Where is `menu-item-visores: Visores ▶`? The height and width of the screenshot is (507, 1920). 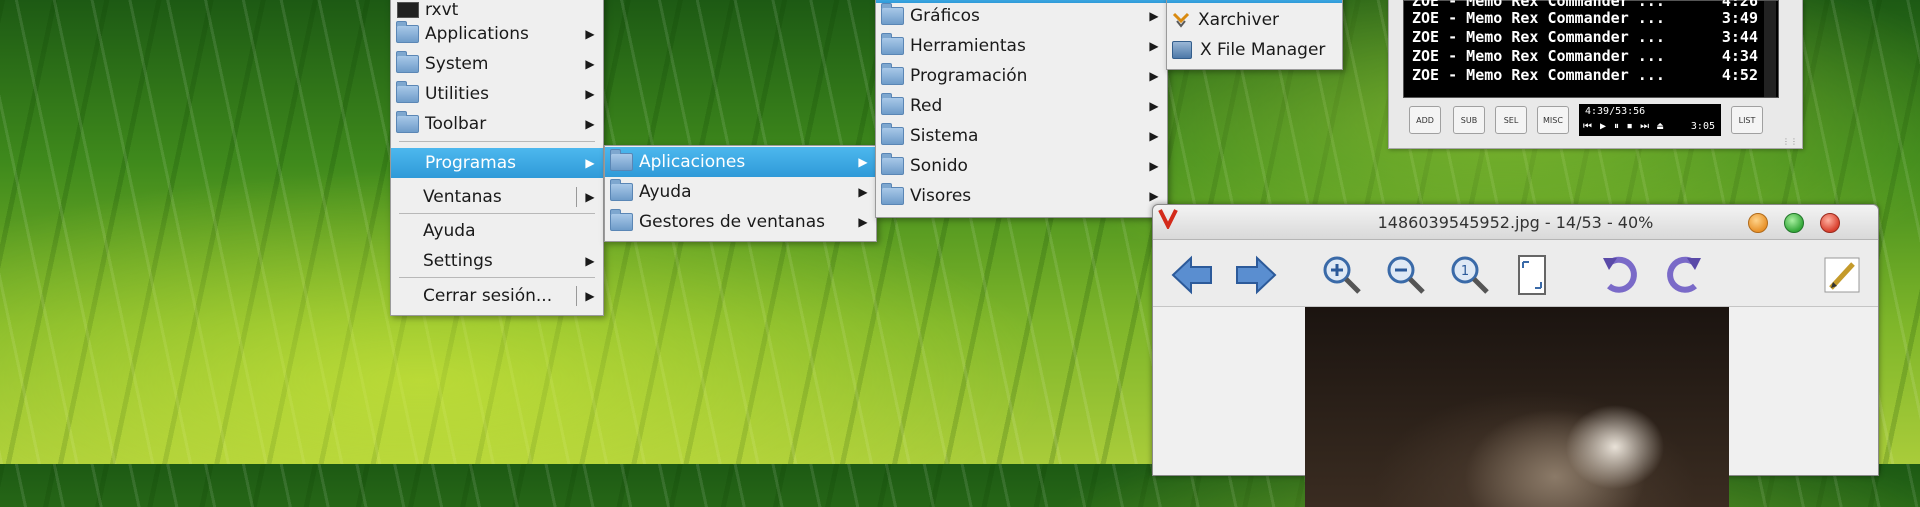 menu-item-visores: Visores ▶ is located at coordinates (1021, 196).